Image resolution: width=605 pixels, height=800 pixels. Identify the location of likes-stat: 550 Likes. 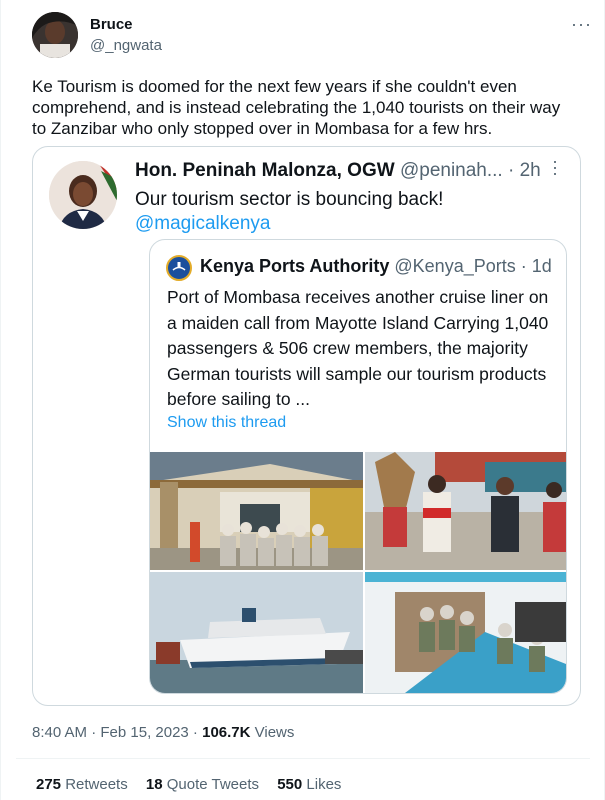
(309, 784).